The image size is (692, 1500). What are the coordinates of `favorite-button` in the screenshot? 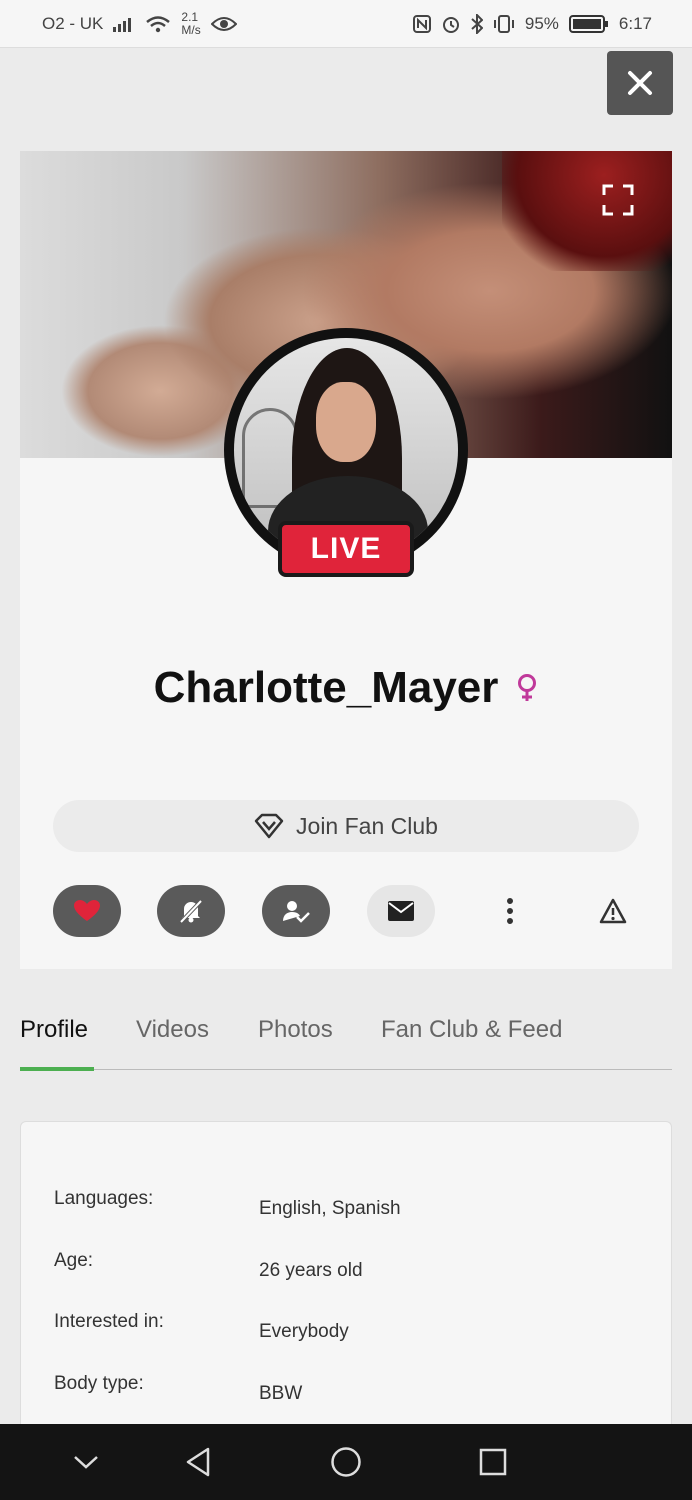 It's located at (87, 911).